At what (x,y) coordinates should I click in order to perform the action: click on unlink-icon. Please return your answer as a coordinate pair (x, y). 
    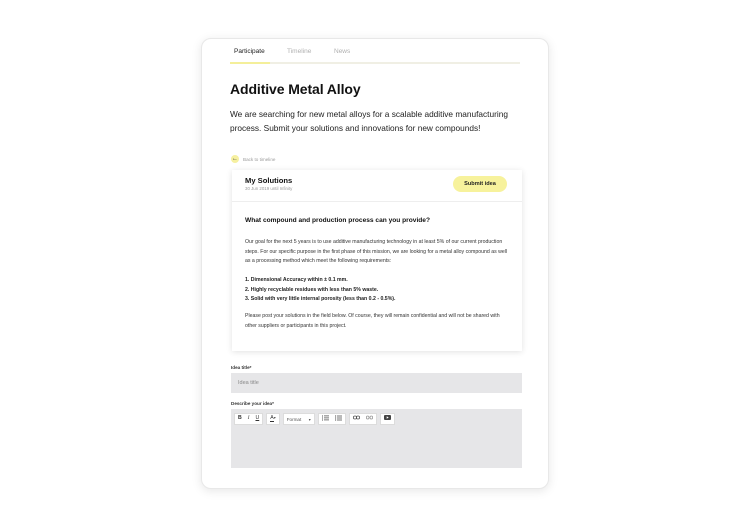
    Looking at the image, I should click on (369, 418).